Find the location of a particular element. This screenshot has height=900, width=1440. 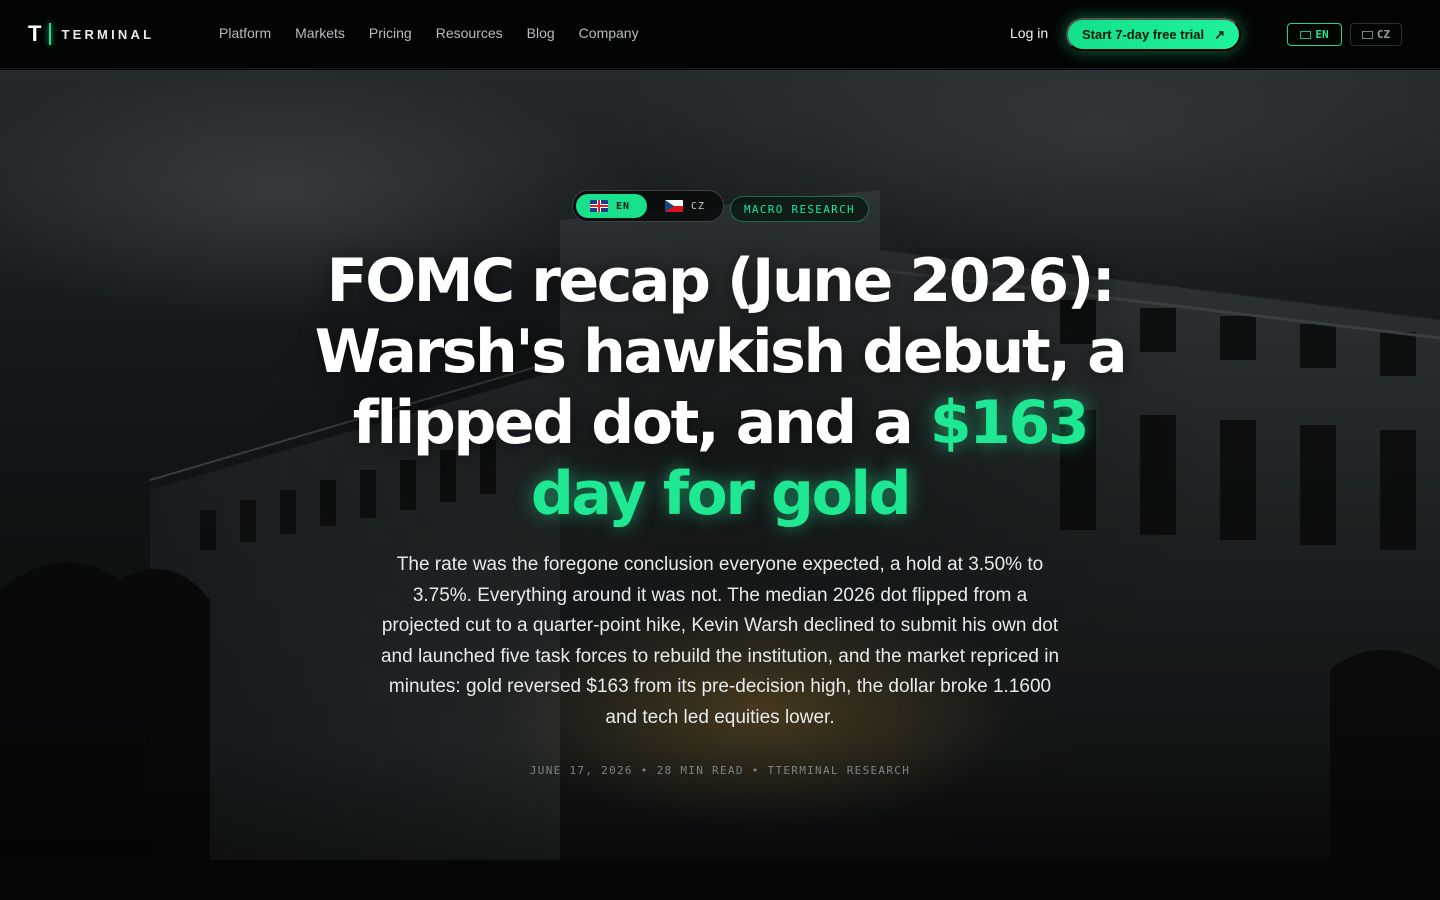

brand-logo: T TERMINAL is located at coordinates (91, 34).